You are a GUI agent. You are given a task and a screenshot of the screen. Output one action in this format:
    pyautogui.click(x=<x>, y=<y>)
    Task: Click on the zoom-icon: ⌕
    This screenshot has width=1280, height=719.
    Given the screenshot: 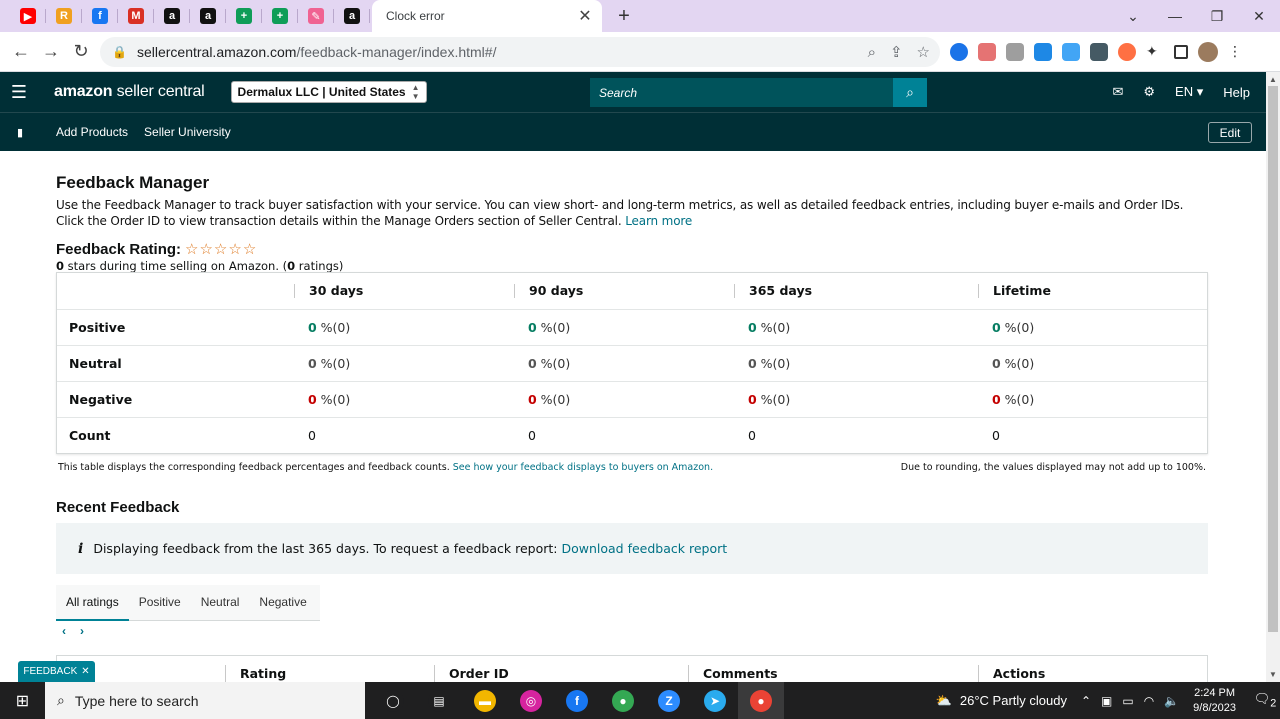 What is the action you would take?
    pyautogui.click(x=872, y=52)
    